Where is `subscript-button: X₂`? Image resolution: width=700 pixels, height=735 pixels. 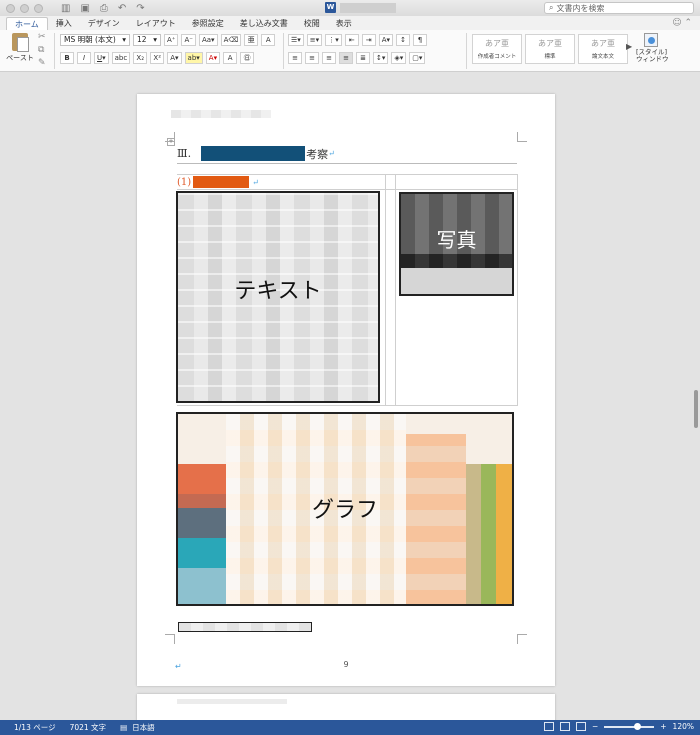
subscript-button: X₂ is located at coordinates (140, 58).